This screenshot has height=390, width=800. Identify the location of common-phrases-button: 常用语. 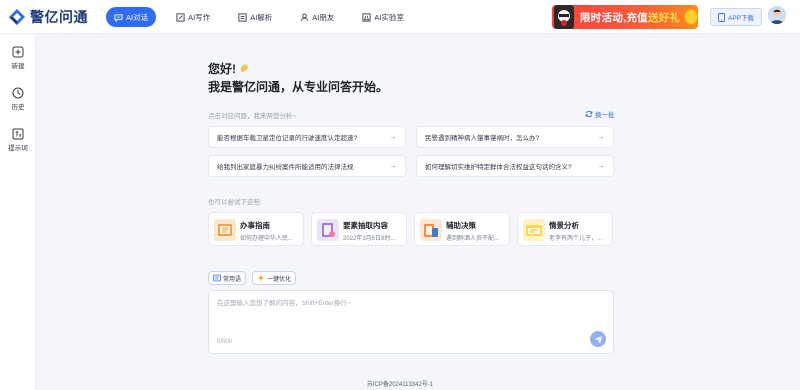
(227, 278).